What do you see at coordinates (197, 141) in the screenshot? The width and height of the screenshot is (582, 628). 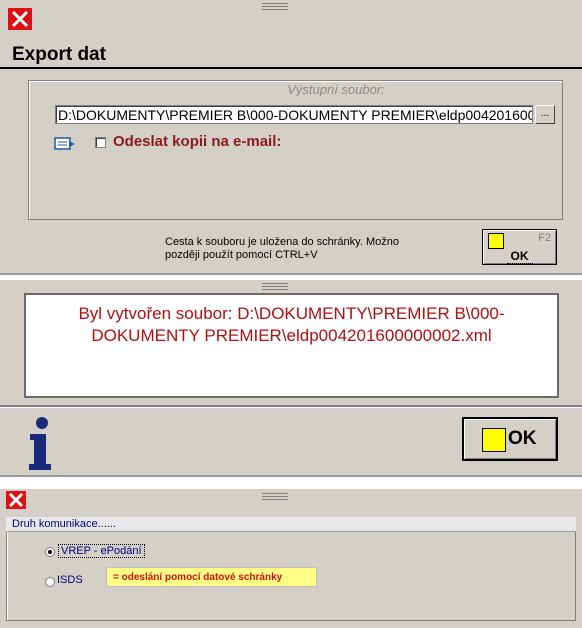 I see `email-copy-label: Odeslat kopii na e-mail:` at bounding box center [197, 141].